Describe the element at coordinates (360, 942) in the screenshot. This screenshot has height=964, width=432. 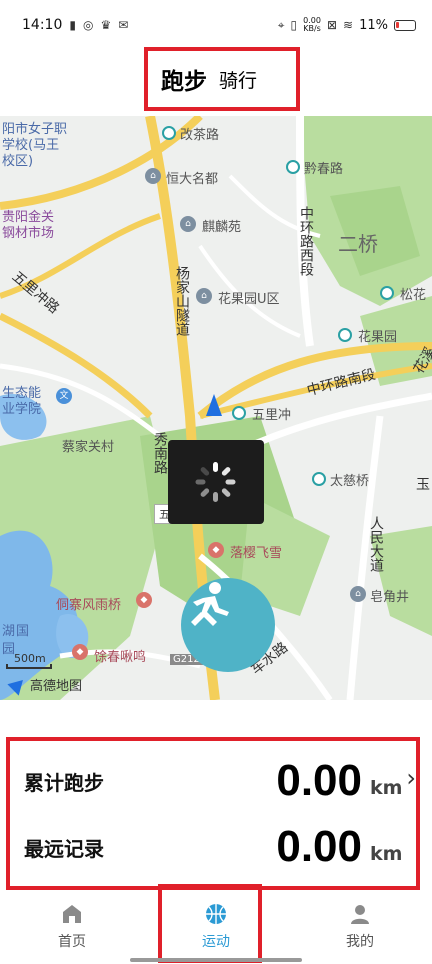
I see `nav-label-mine: 我的` at that location.